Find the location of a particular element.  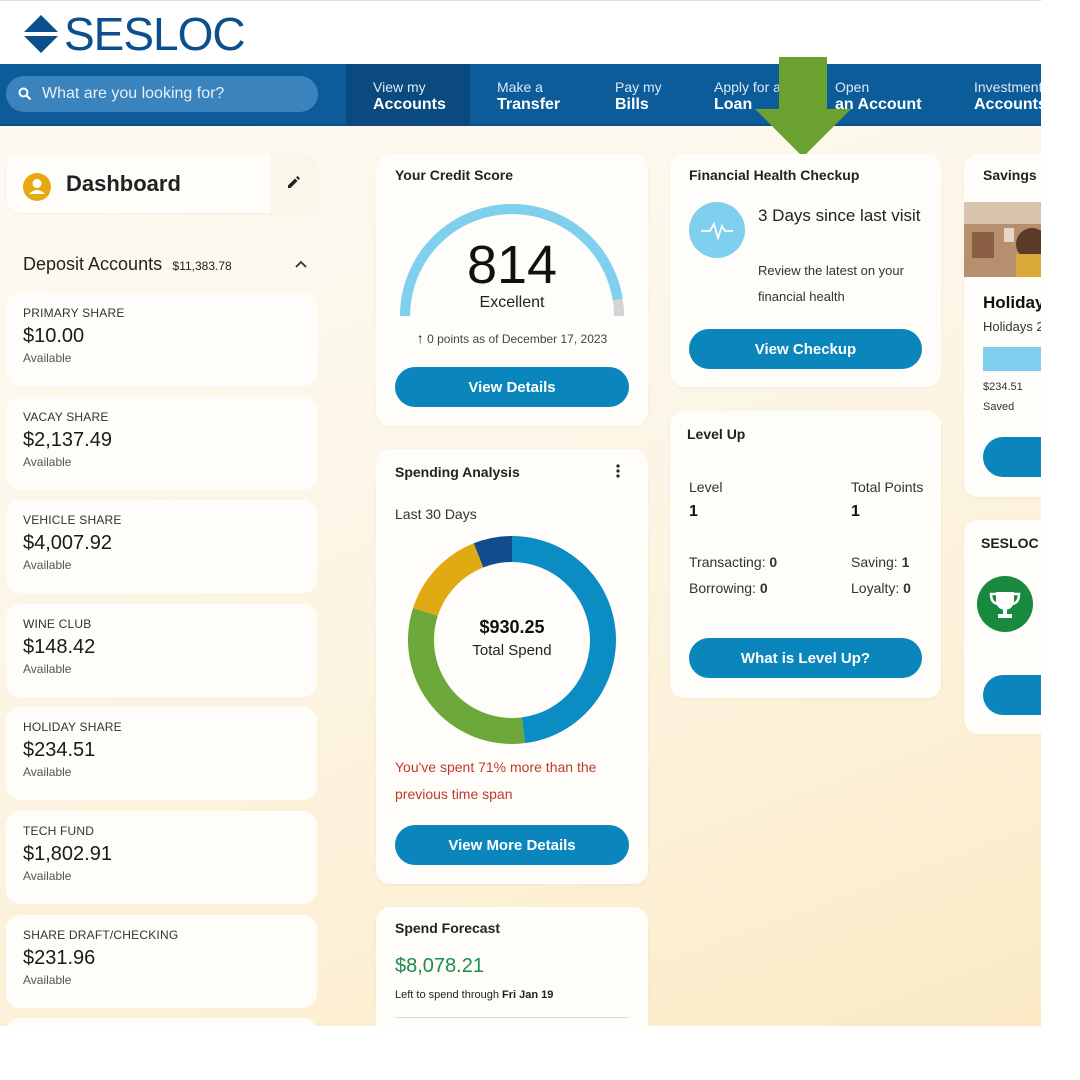

account-card is located at coordinates (161, 1022).